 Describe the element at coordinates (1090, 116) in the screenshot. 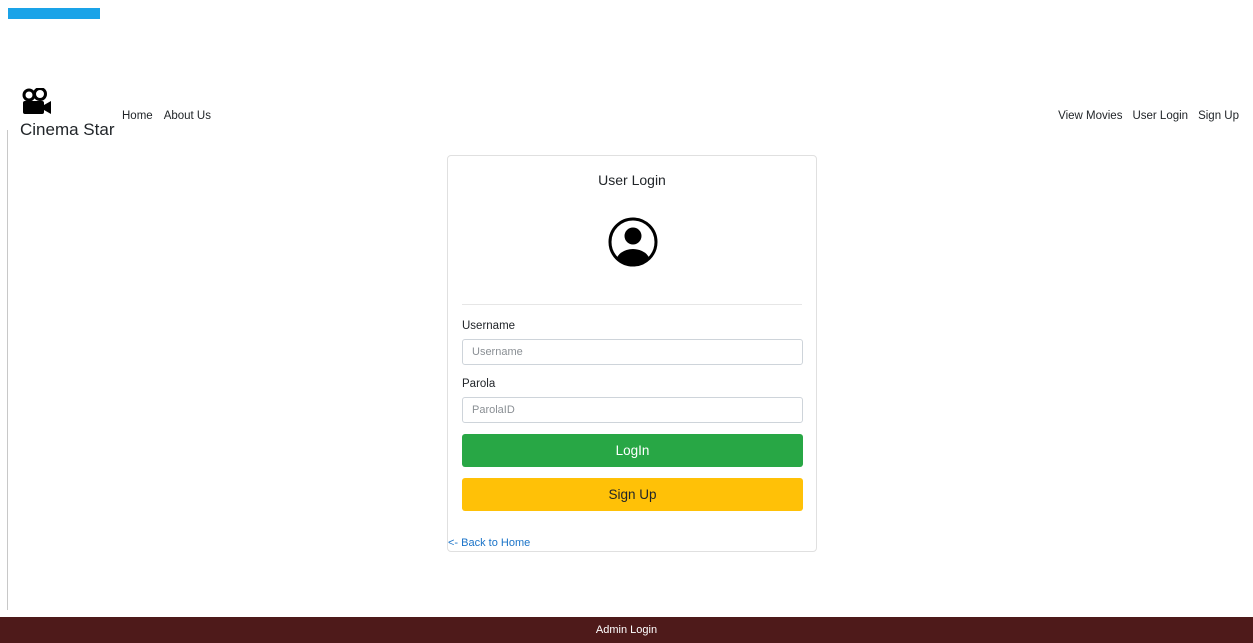

I see `nav-view-movies-link: View Movies` at that location.